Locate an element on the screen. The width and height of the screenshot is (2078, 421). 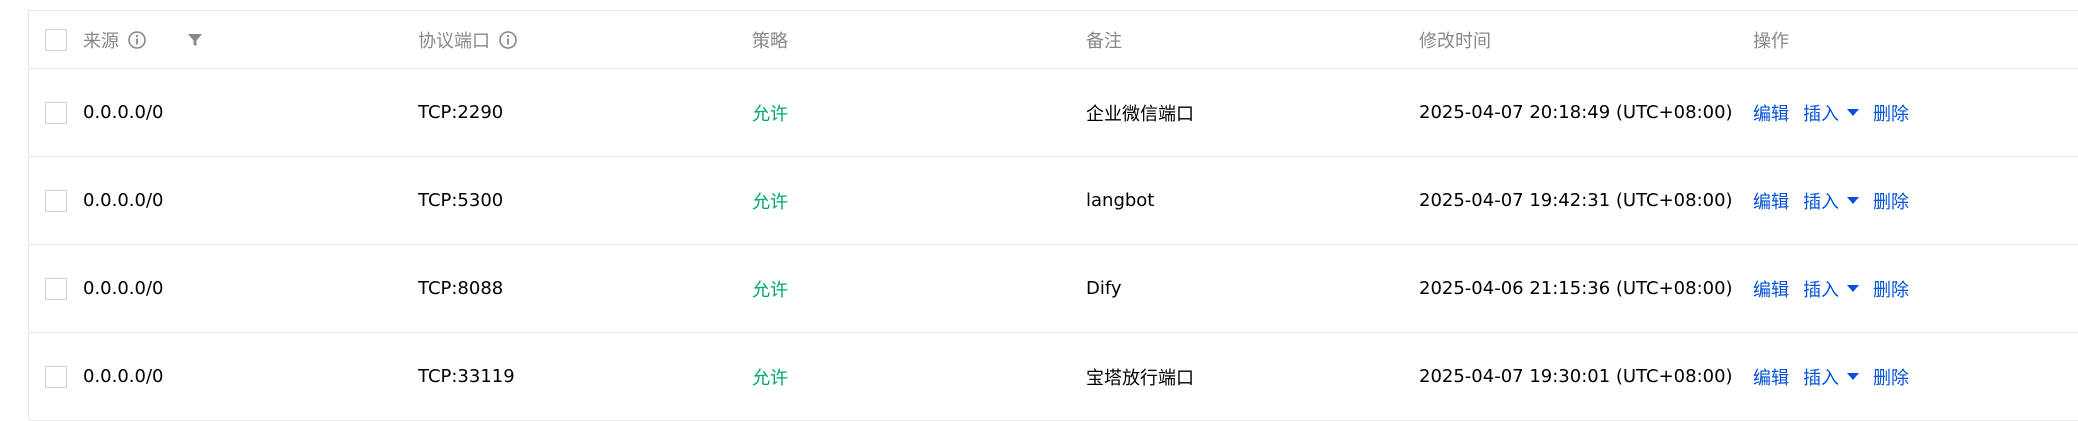
header-modified-time: 修改时间 is located at coordinates (1455, 39).